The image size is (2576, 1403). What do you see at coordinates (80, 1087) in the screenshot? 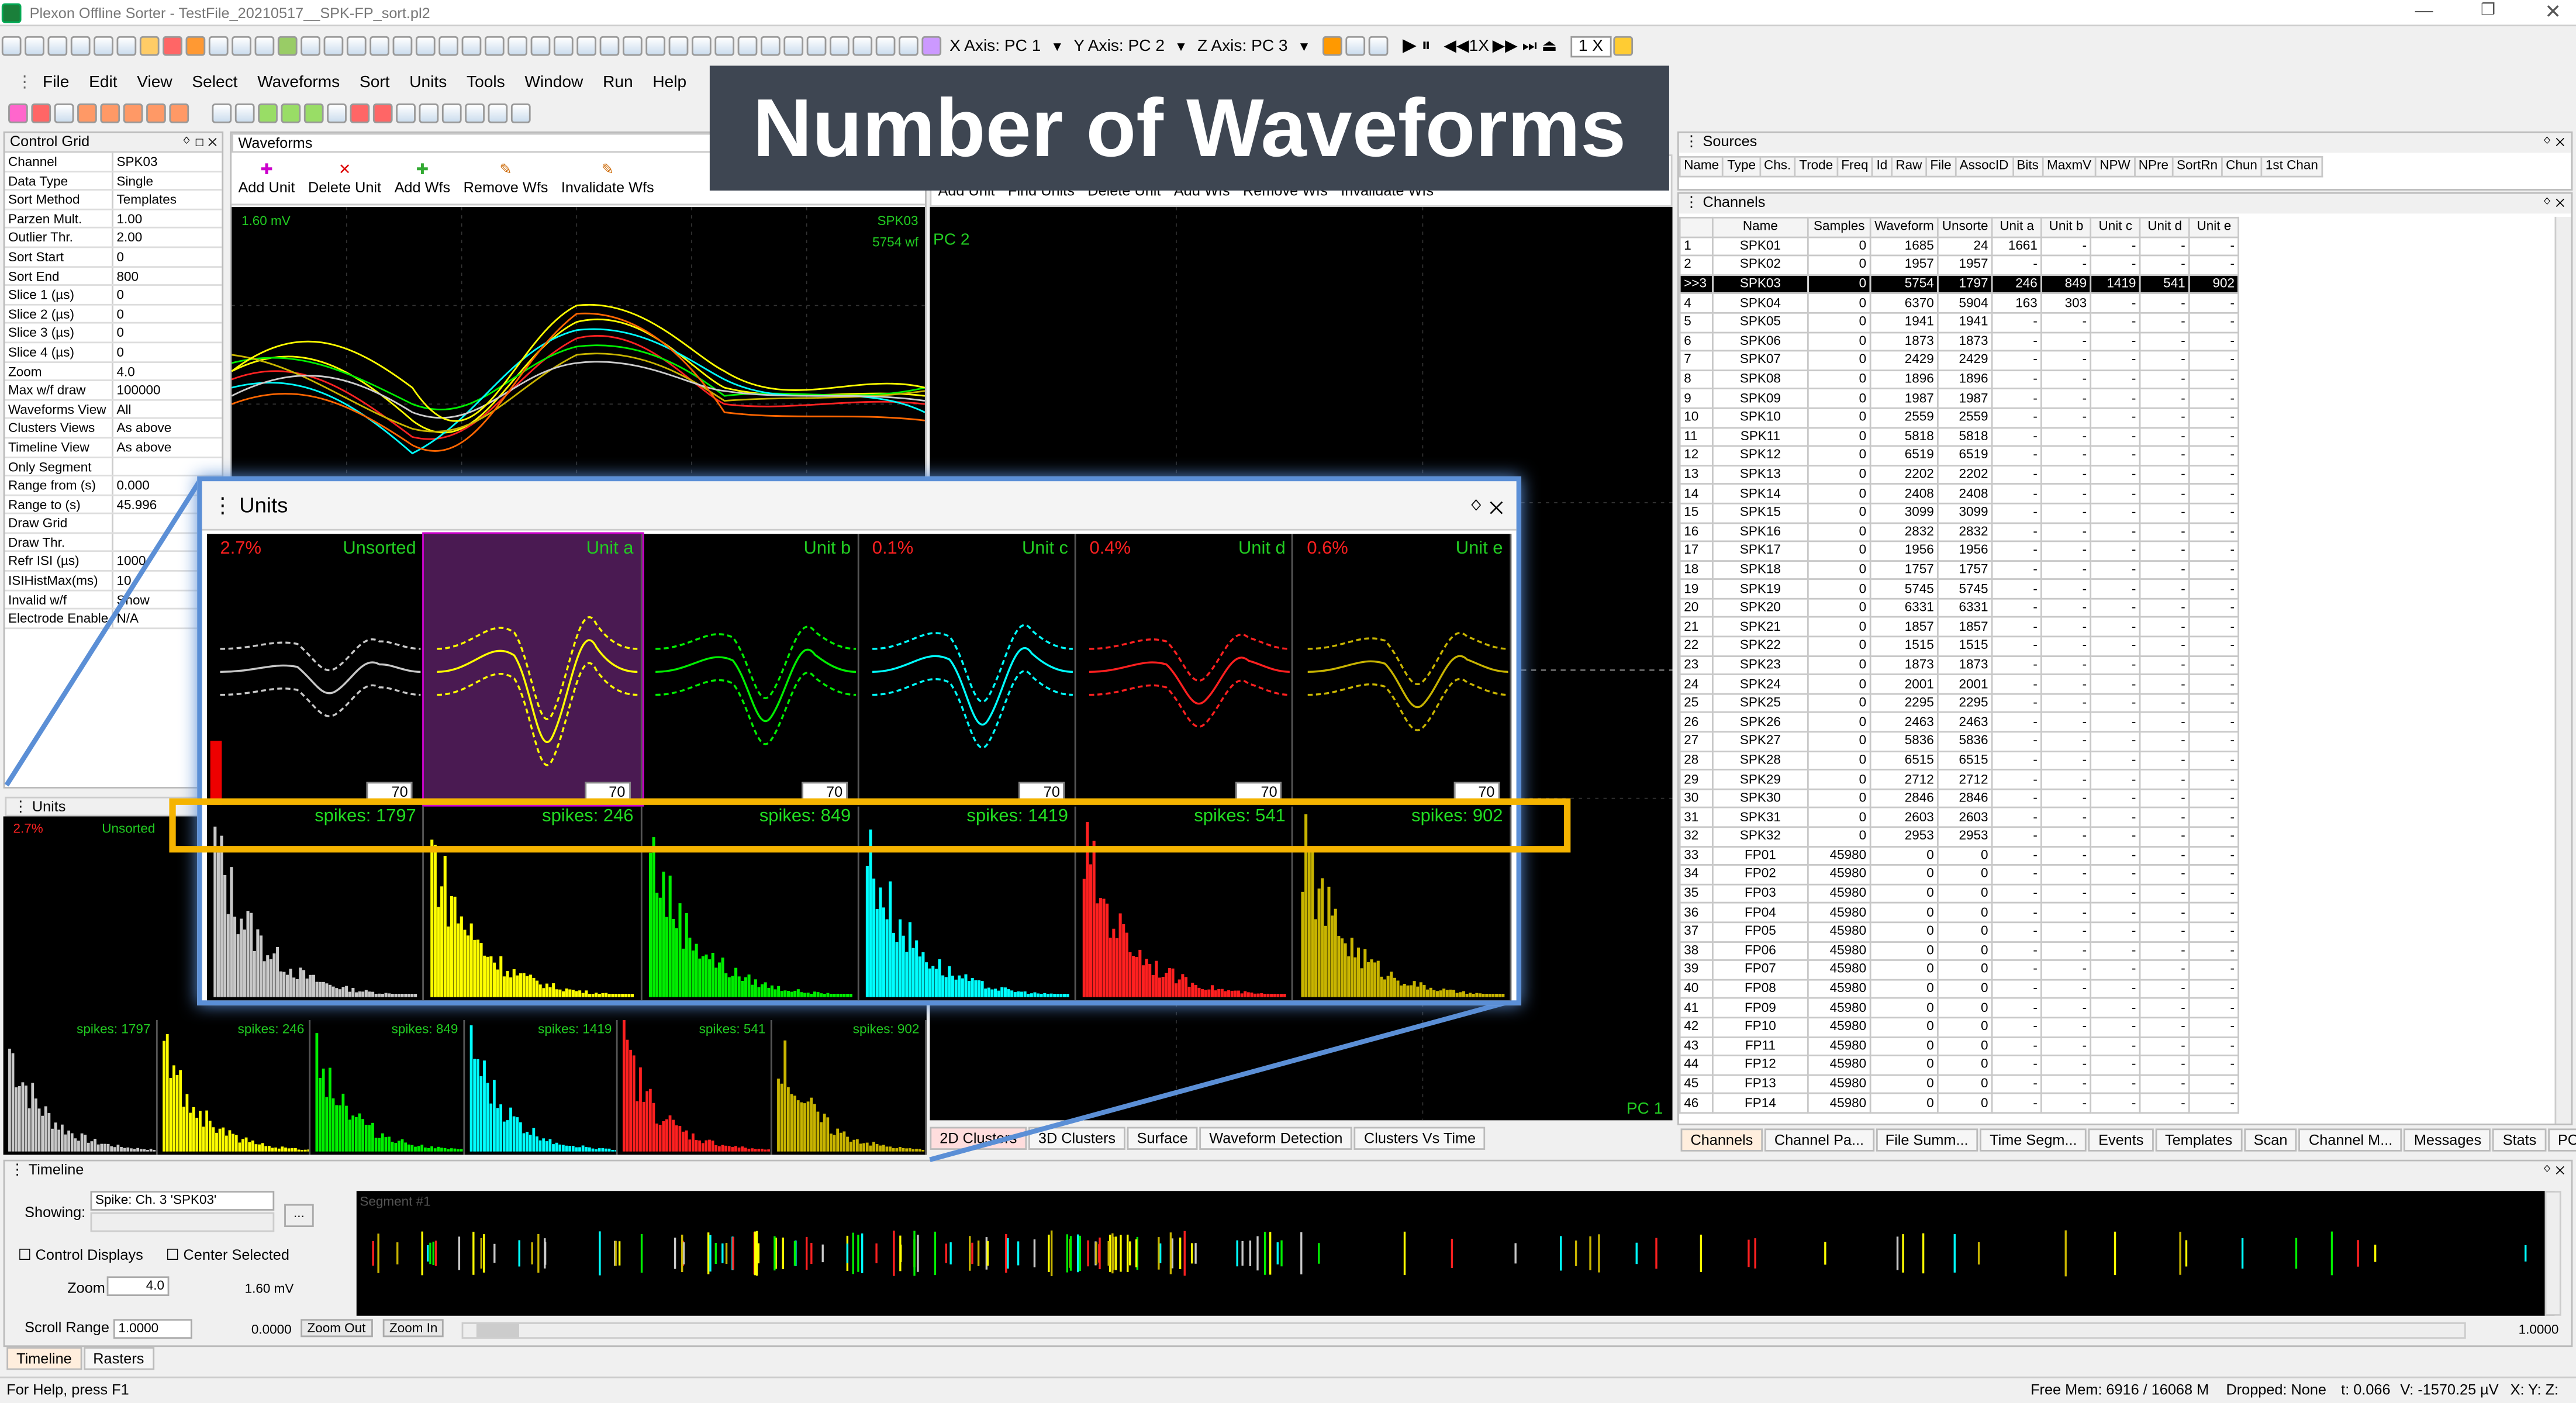
I see `mini-histogram-cell: spikes: 1797` at bounding box center [80, 1087].